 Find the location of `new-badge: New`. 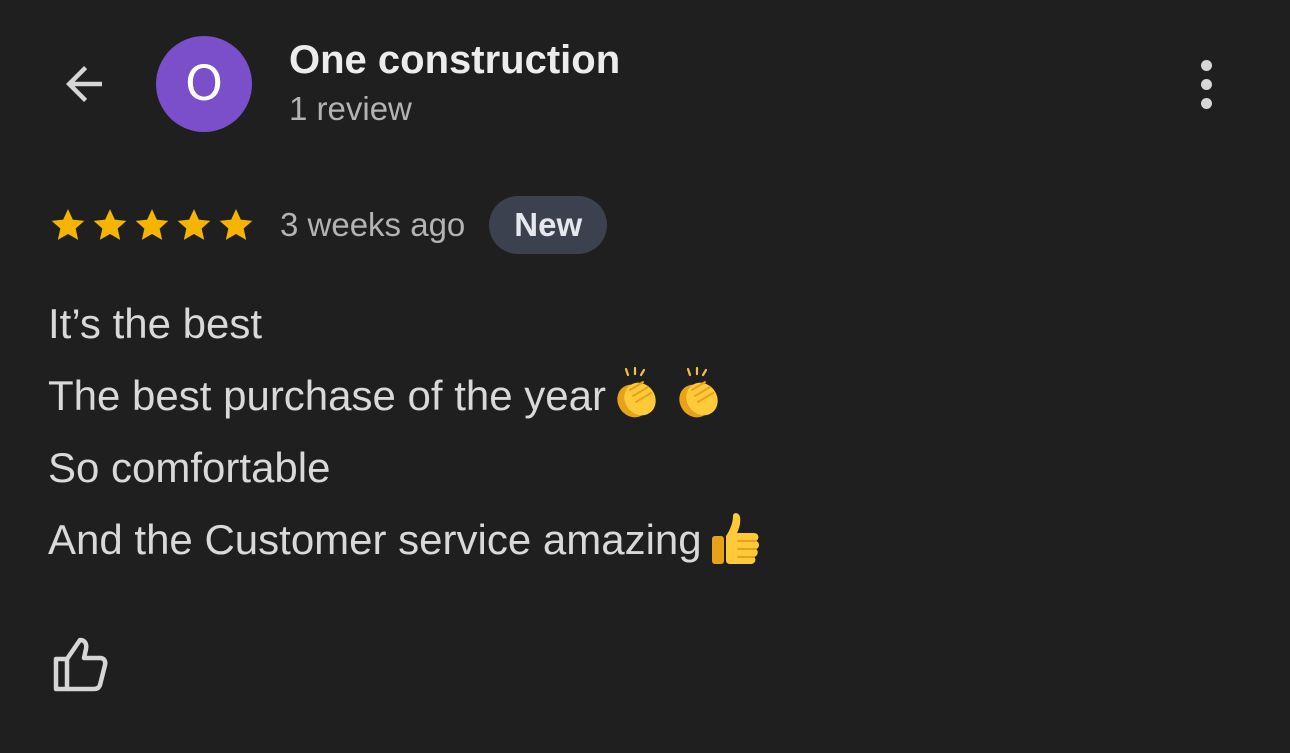

new-badge: New is located at coordinates (548, 225).